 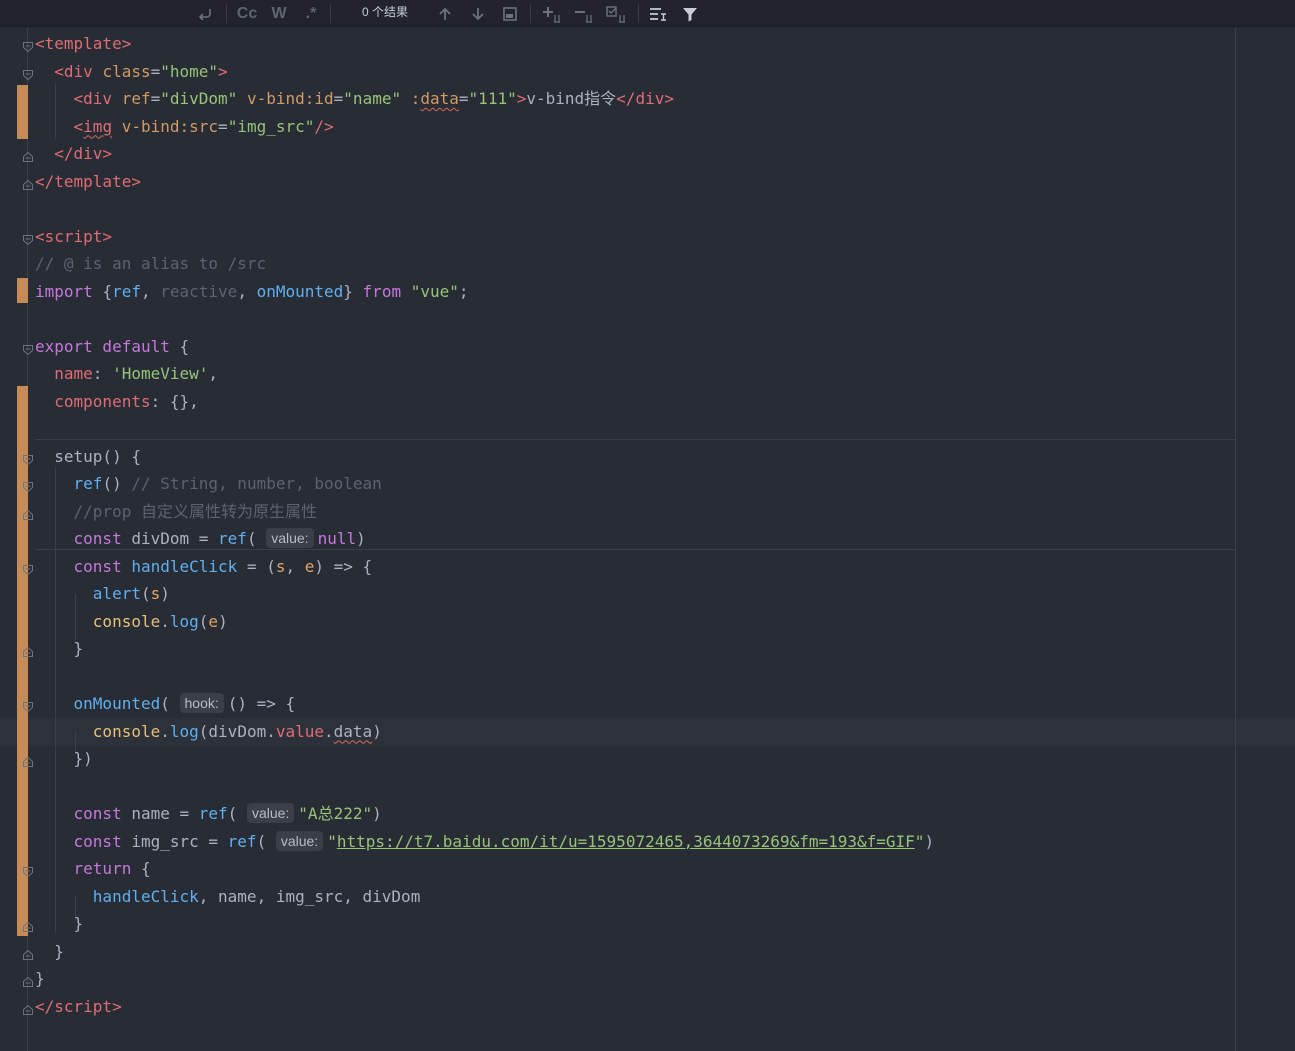 I want to click on arrow-up-icon, so click(x=445, y=13).